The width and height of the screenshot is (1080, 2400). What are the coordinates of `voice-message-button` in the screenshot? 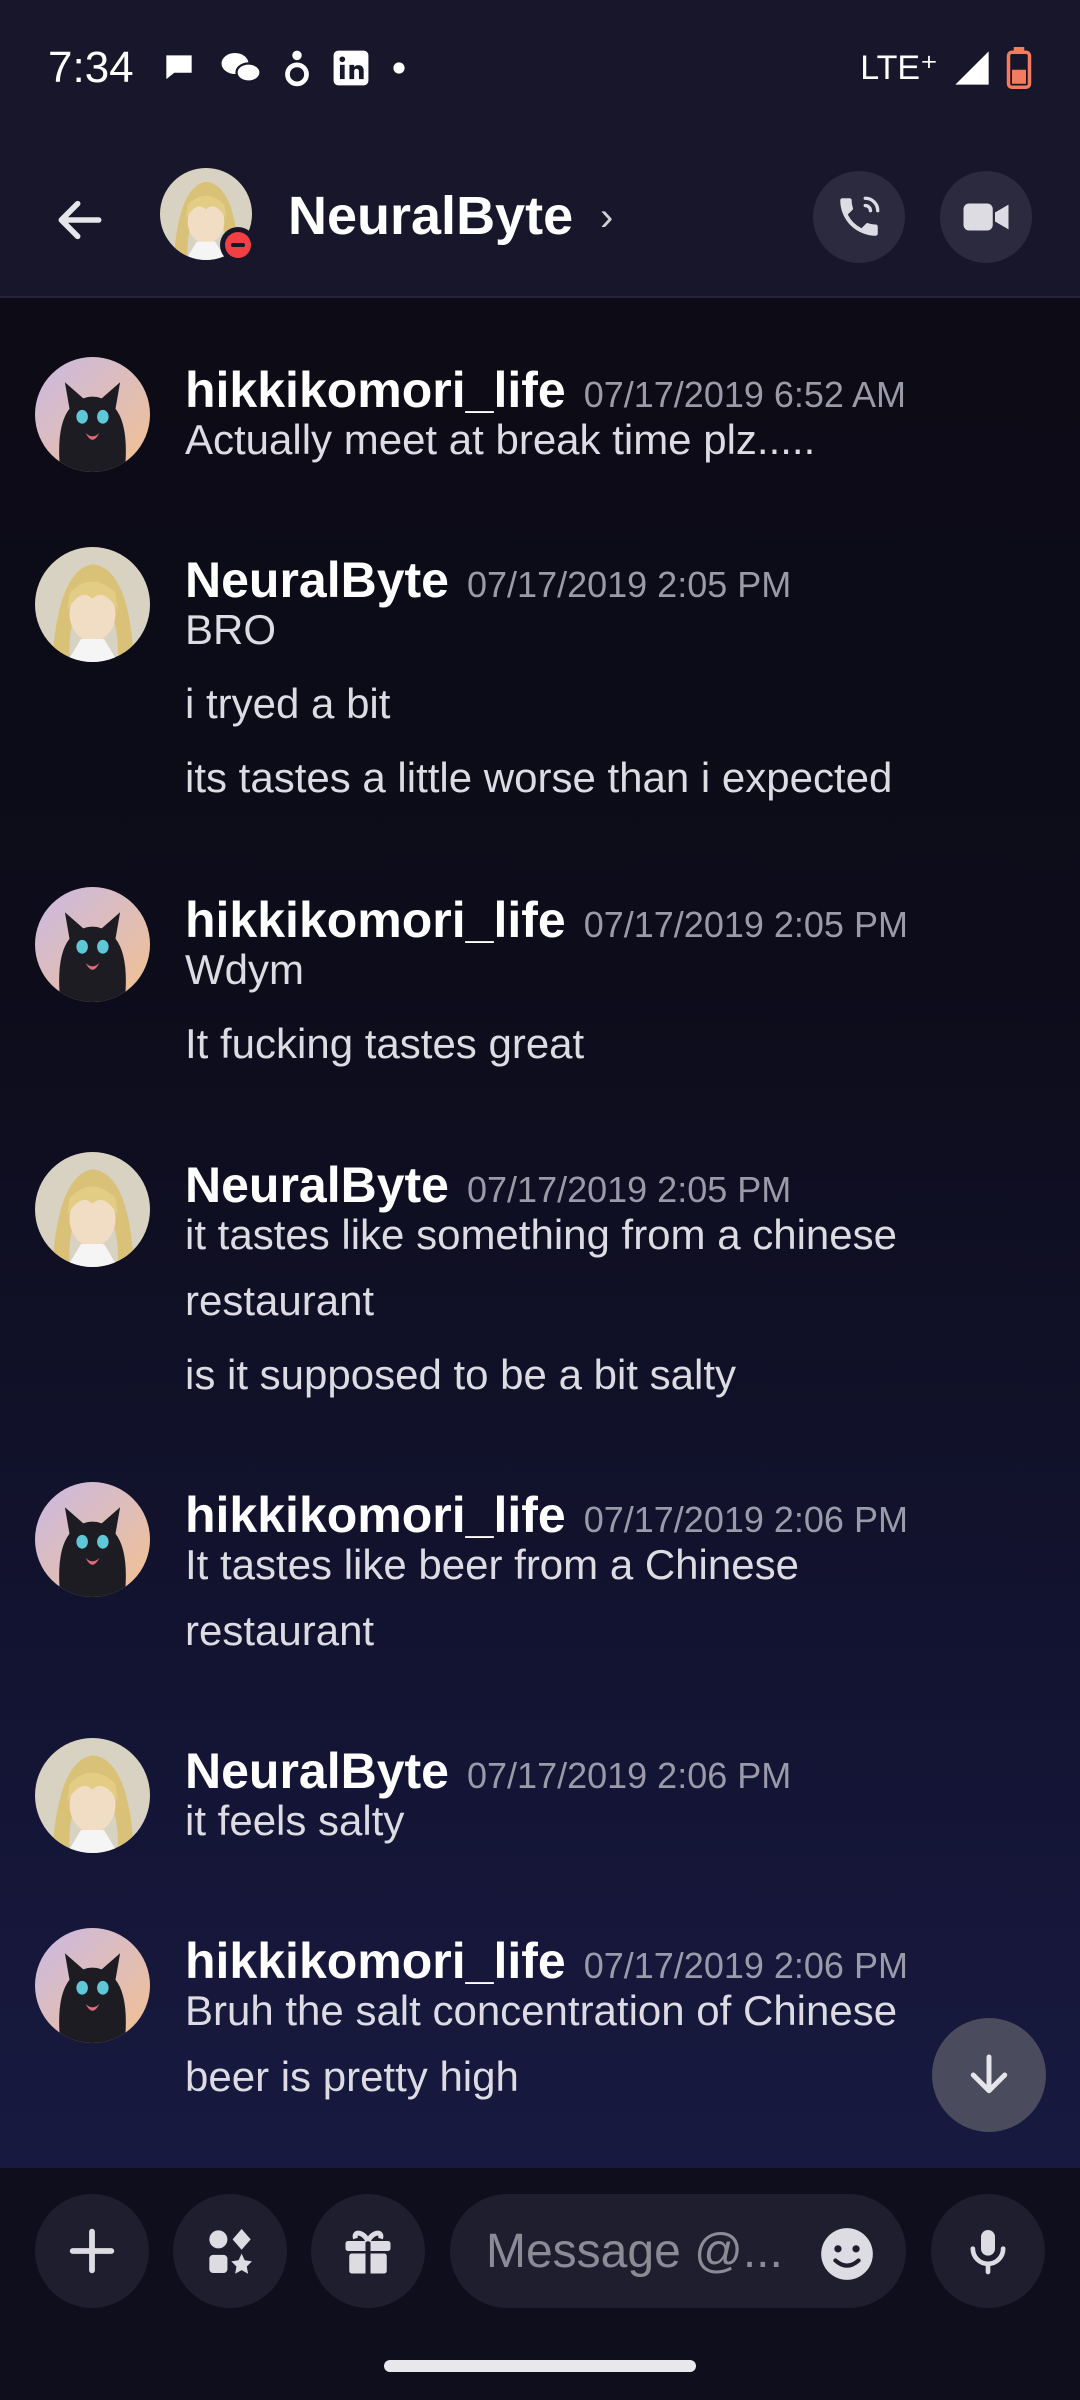 It's located at (988, 2251).